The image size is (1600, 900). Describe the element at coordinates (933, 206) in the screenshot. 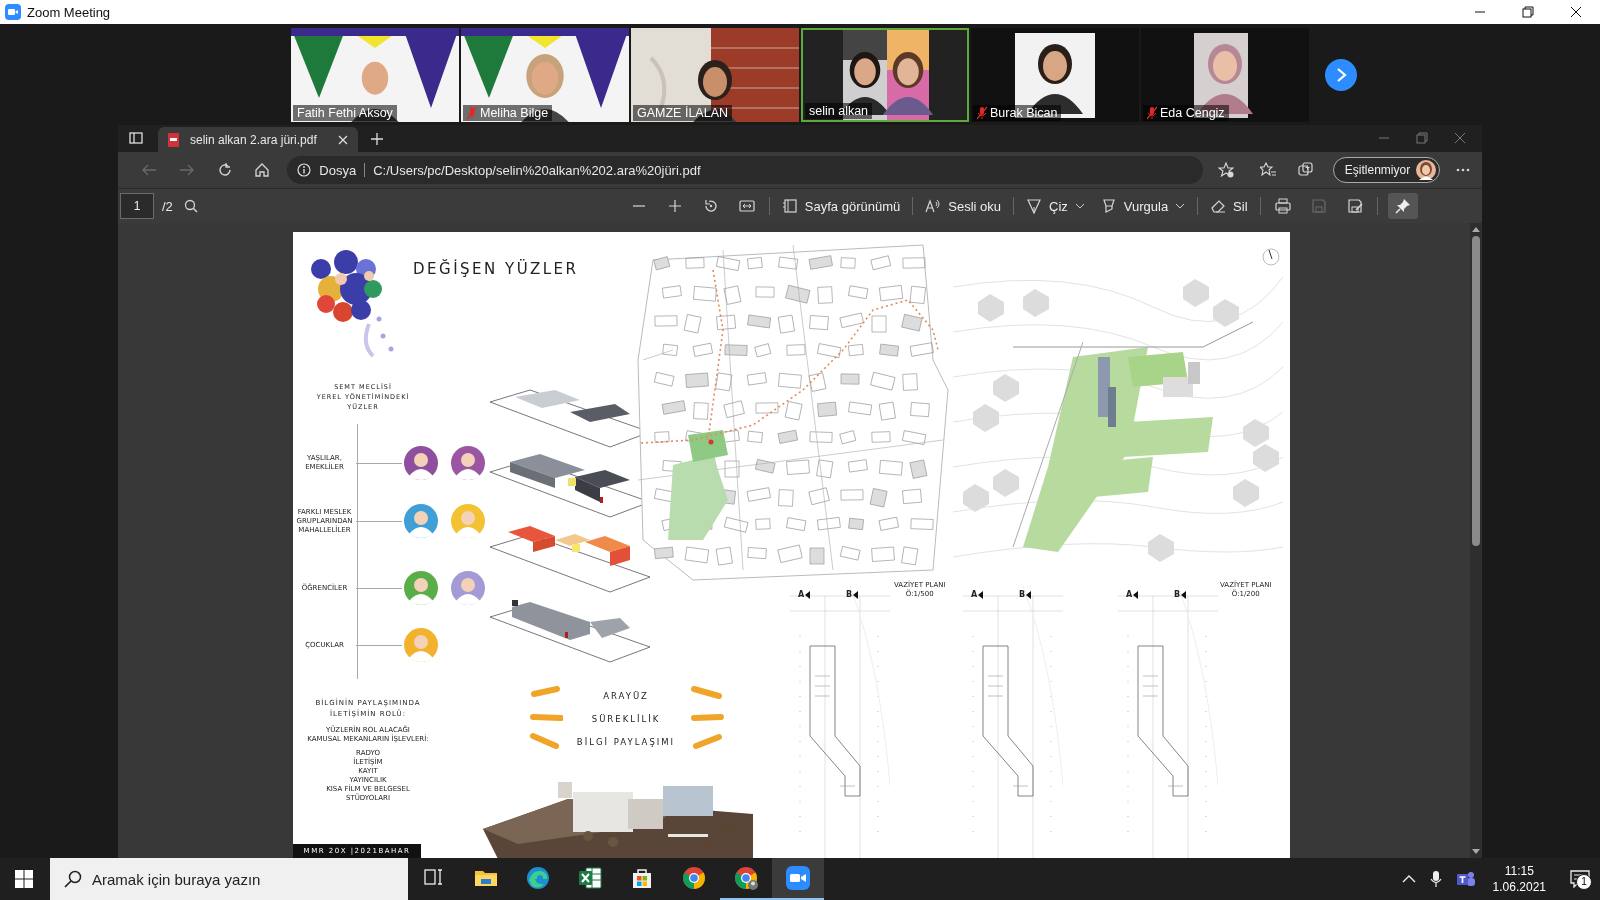

I see `read-aloud-icon` at that location.